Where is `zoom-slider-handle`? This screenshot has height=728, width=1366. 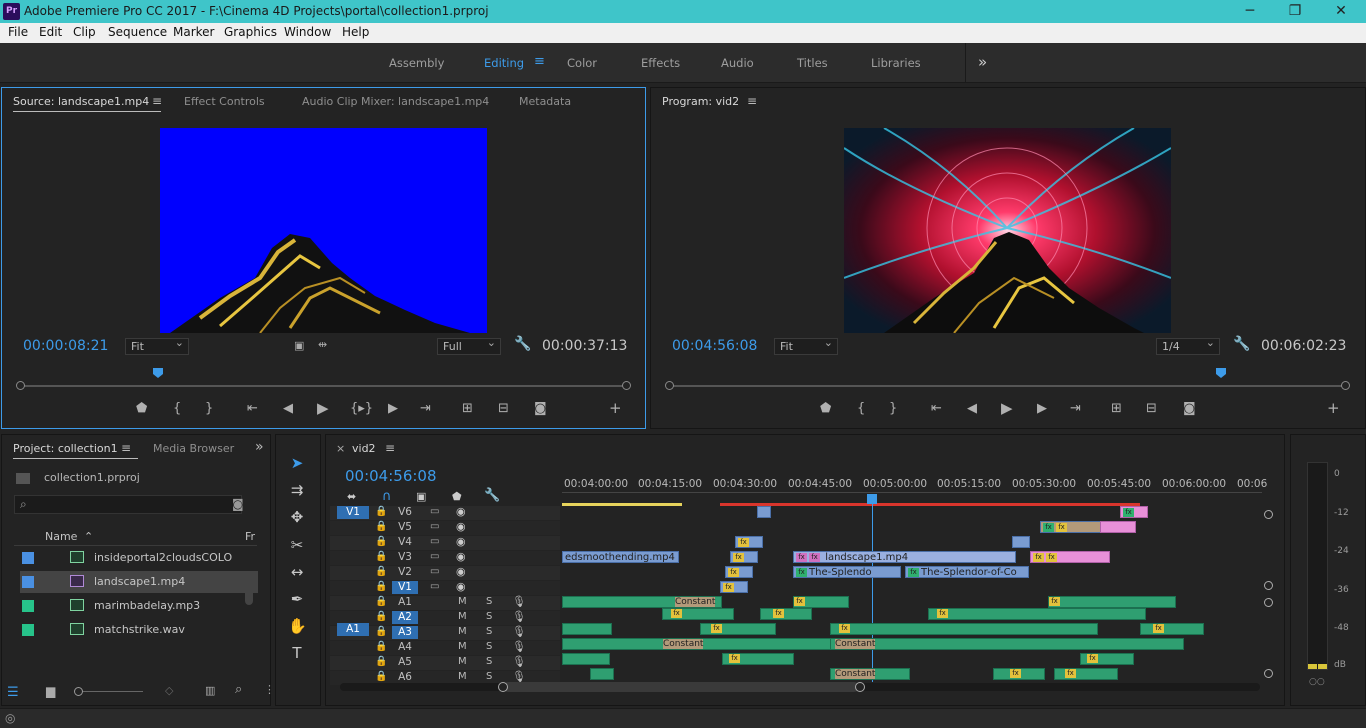
zoom-slider-handle is located at coordinates (78, 691).